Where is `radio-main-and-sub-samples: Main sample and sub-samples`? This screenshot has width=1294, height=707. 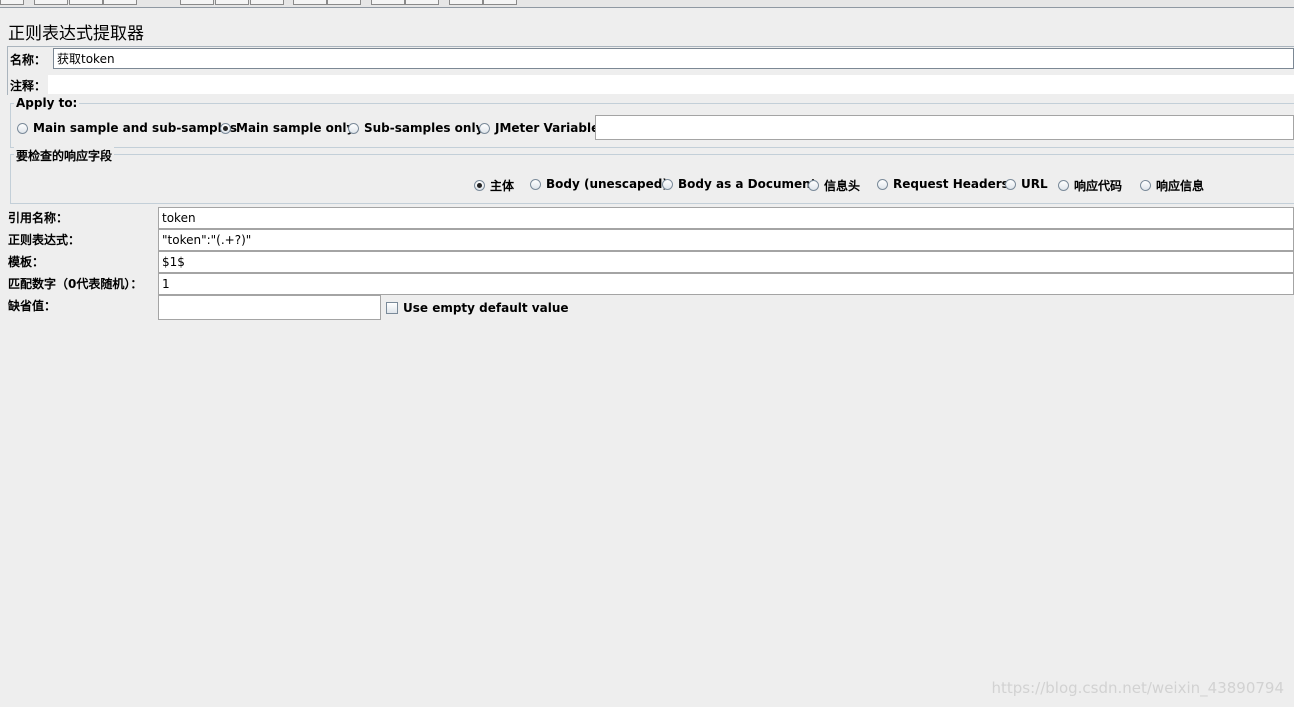 radio-main-and-sub-samples: Main sample and sub-samples is located at coordinates (127, 128).